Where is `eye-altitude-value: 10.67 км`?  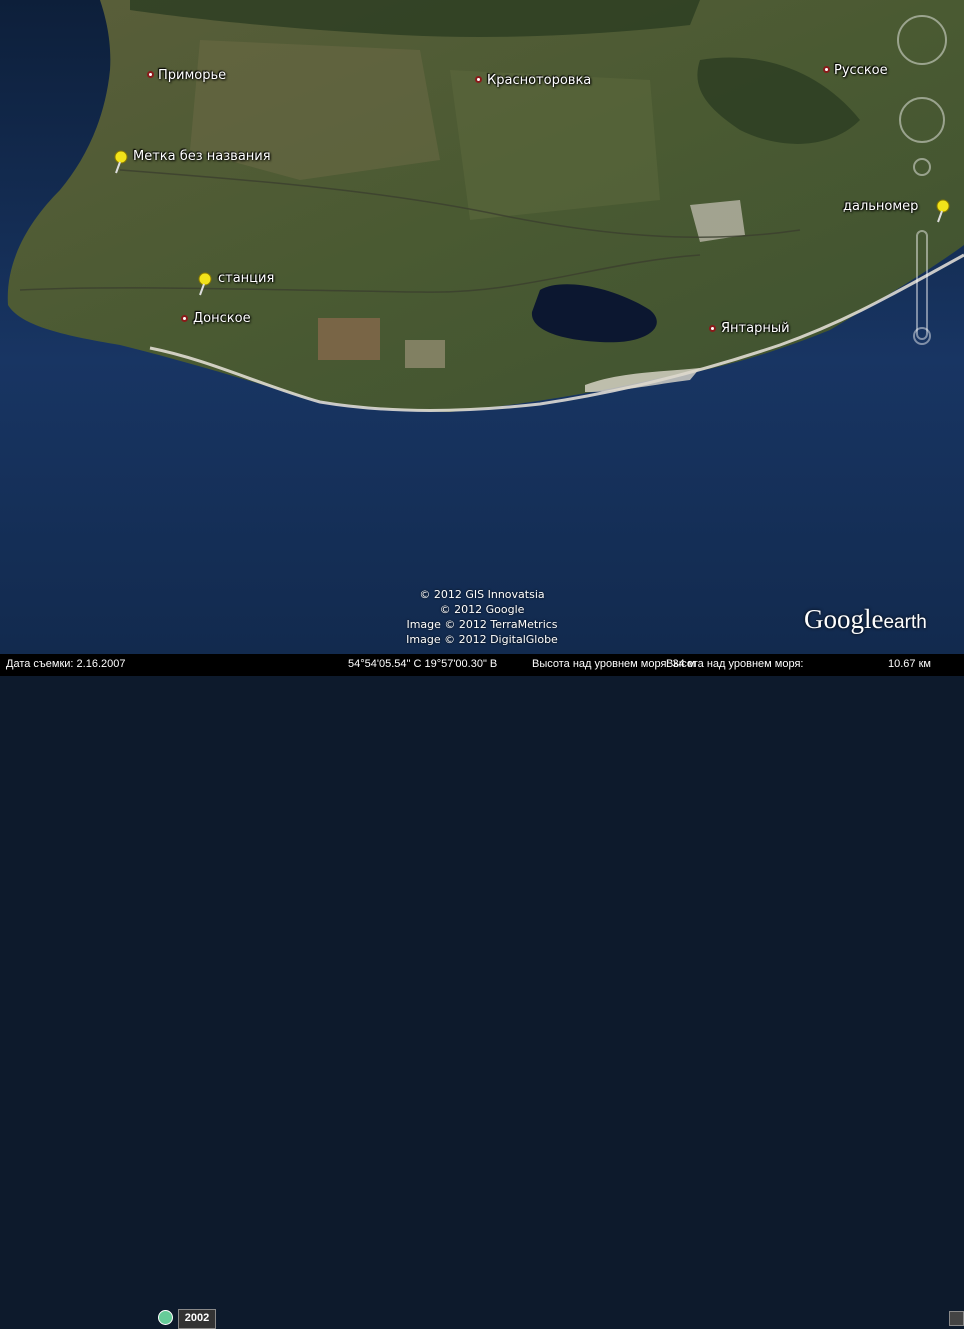
eye-altitude-value: 10.67 км is located at coordinates (909, 664).